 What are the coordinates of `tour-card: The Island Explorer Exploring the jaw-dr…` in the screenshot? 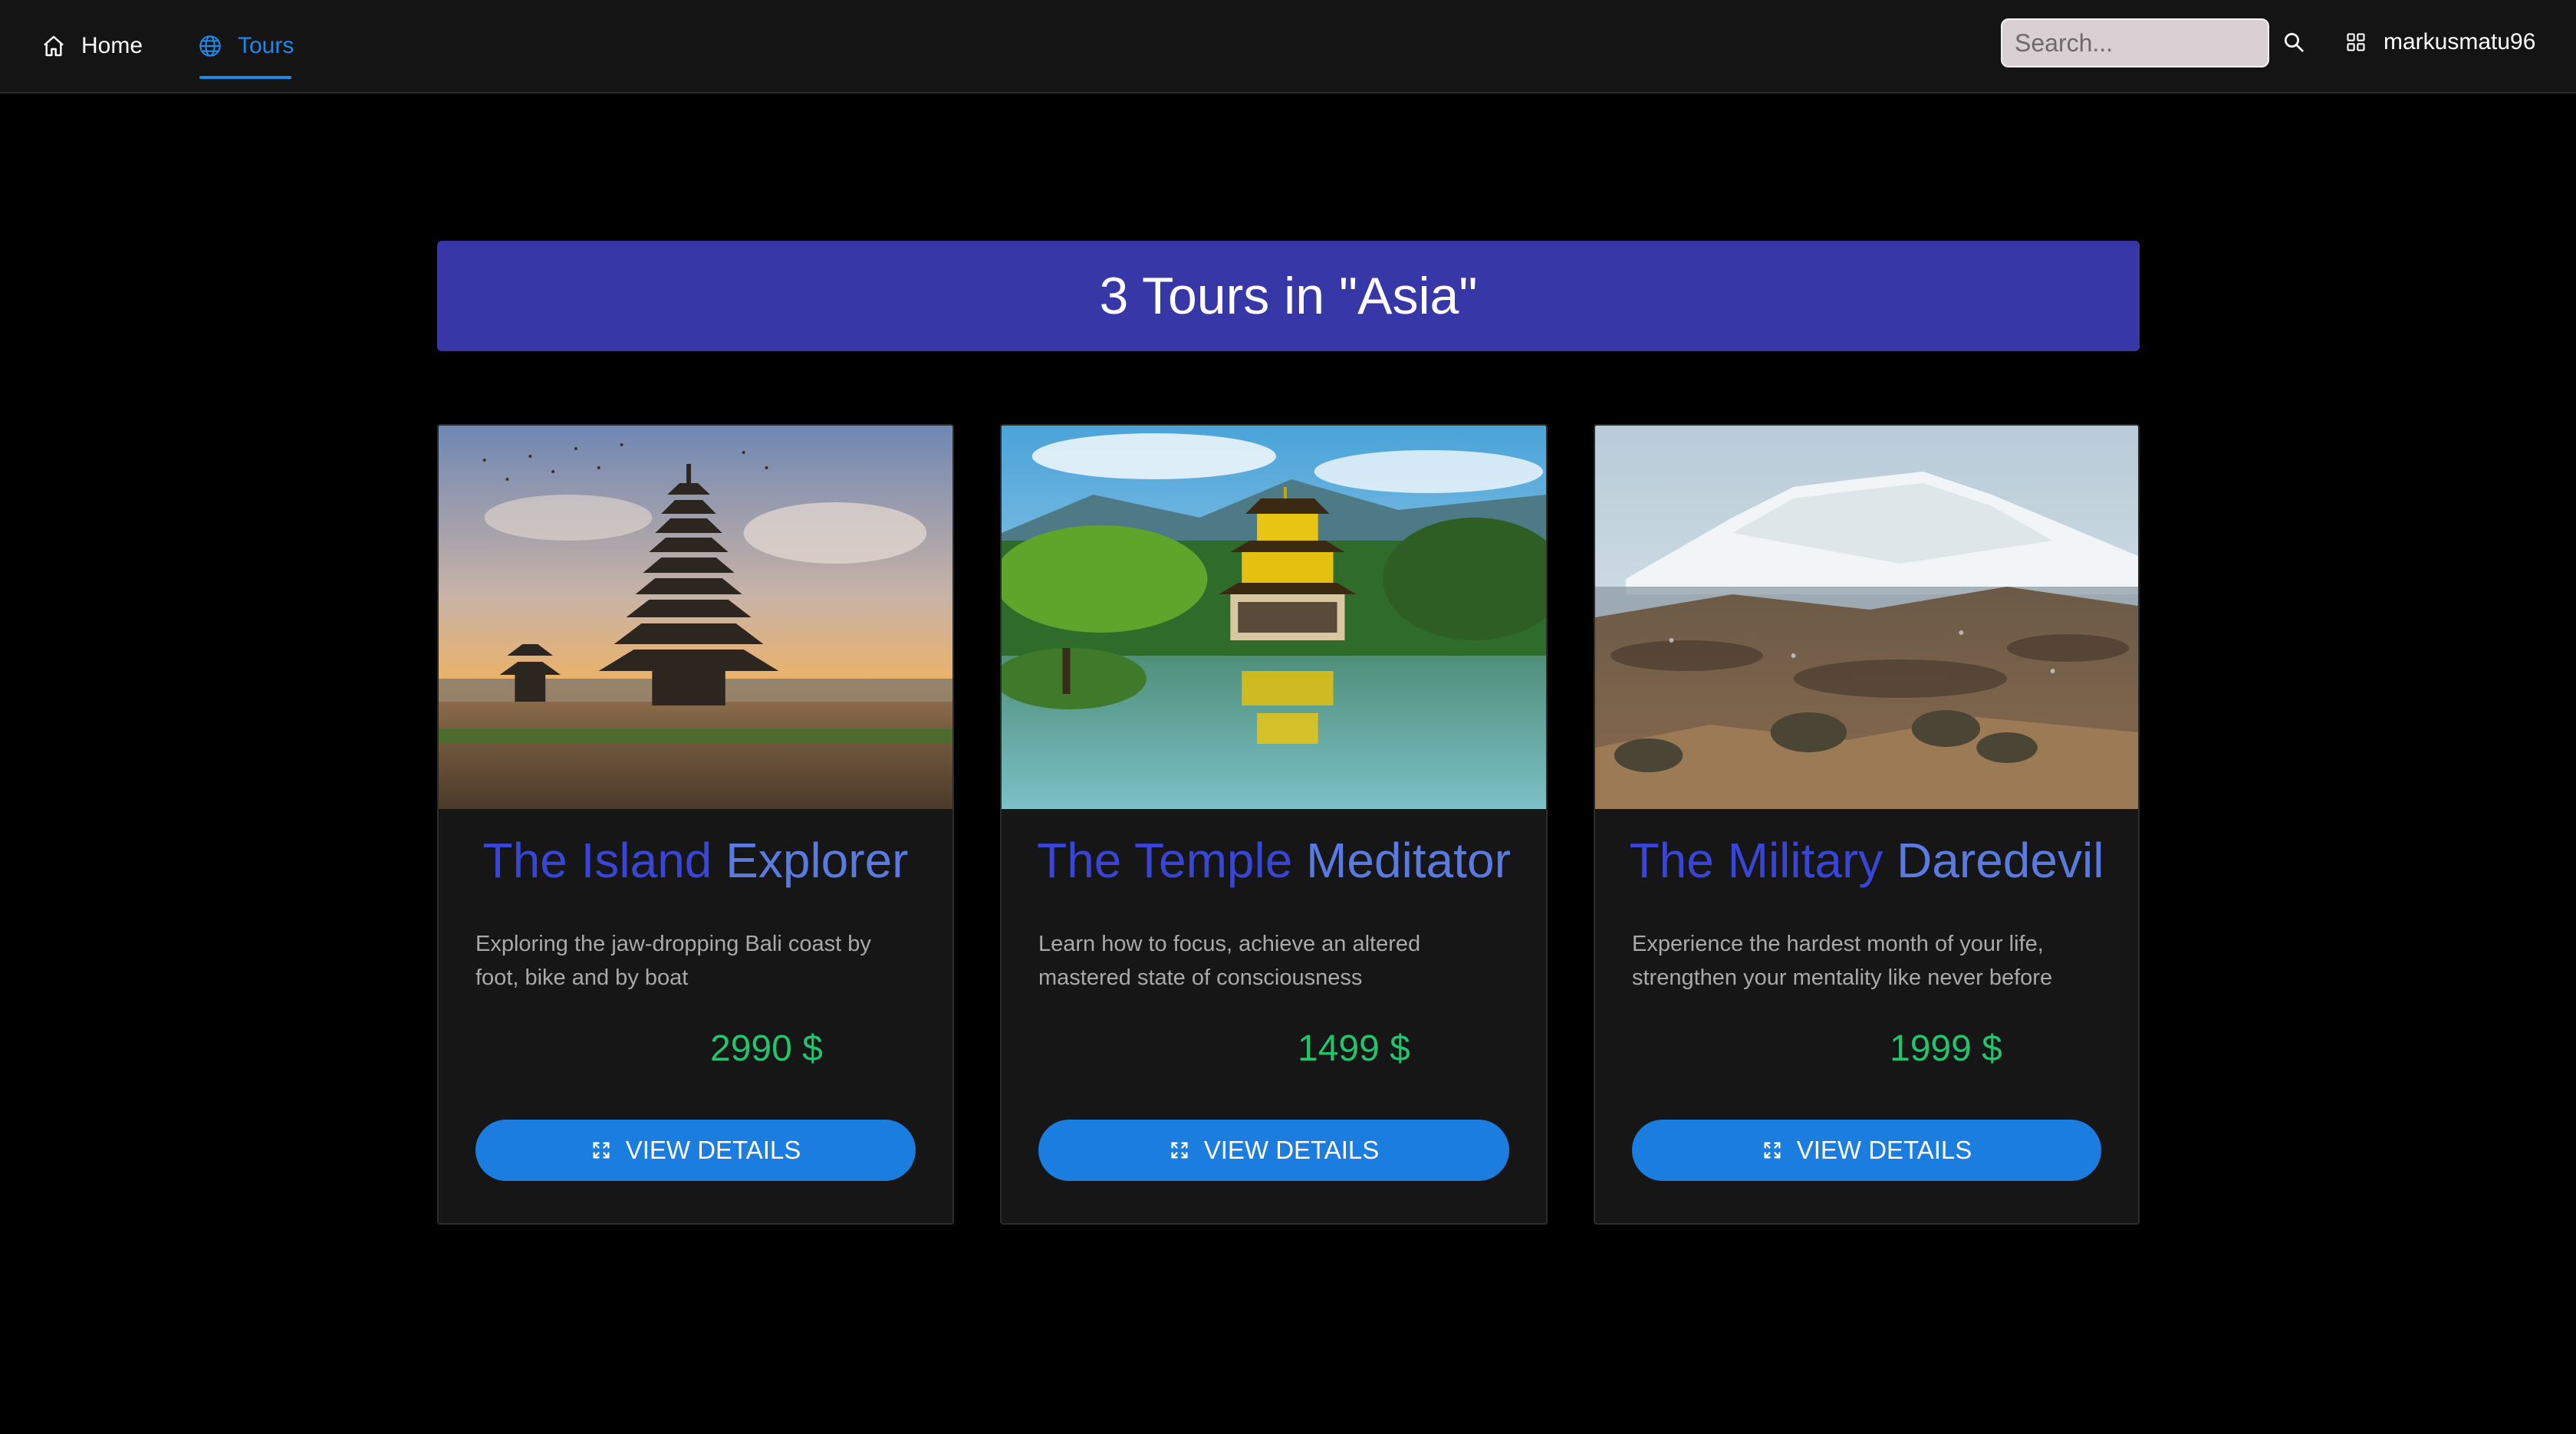 It's located at (695, 824).